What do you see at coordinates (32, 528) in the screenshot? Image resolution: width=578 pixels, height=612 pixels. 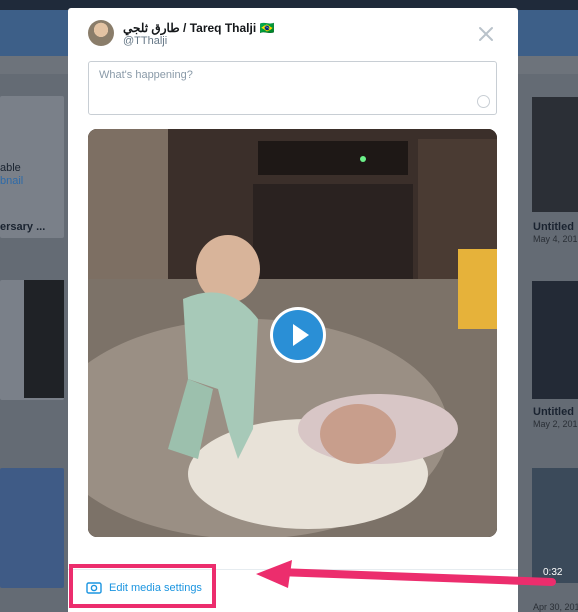 I see `background-card` at bounding box center [32, 528].